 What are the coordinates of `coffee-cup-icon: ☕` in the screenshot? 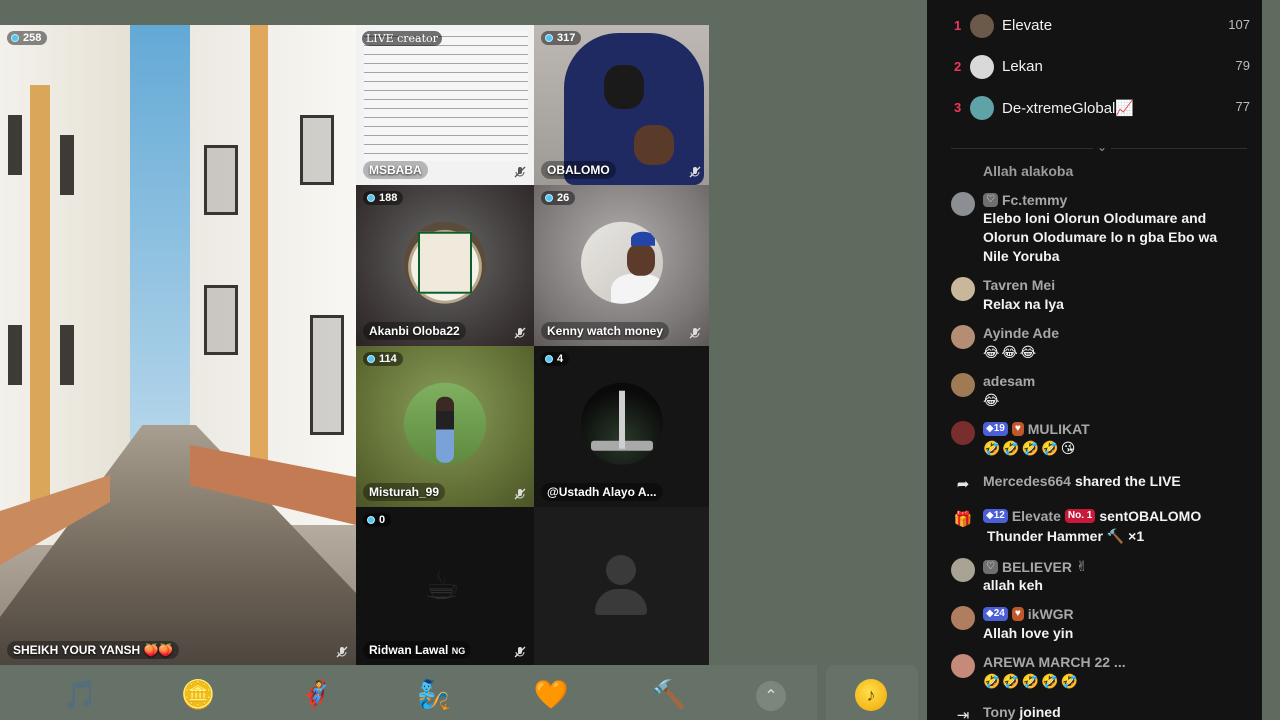 It's located at (442, 586).